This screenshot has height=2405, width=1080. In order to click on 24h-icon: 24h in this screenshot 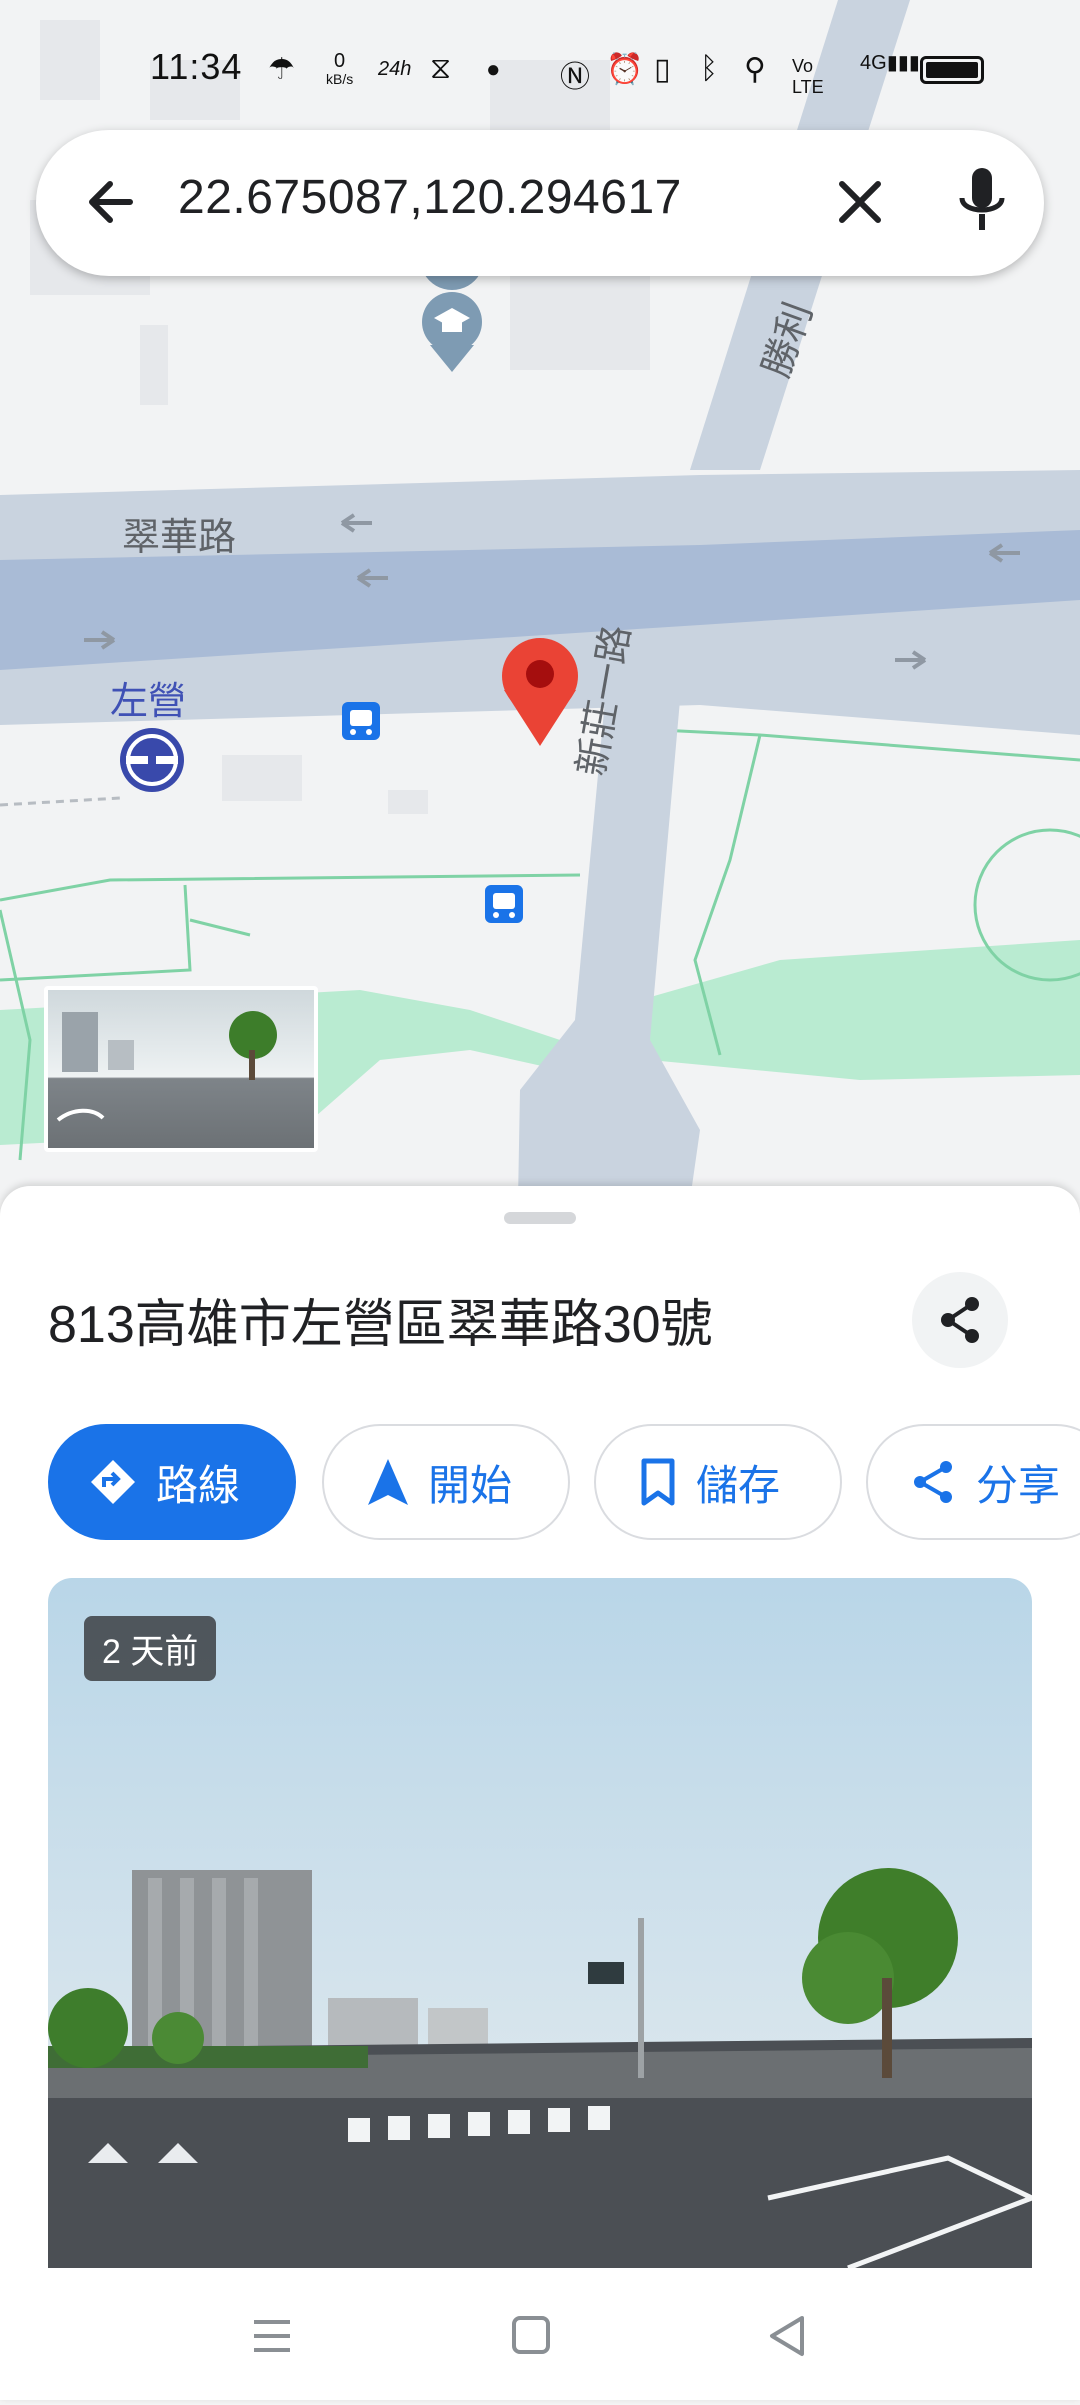, I will do `click(395, 69)`.